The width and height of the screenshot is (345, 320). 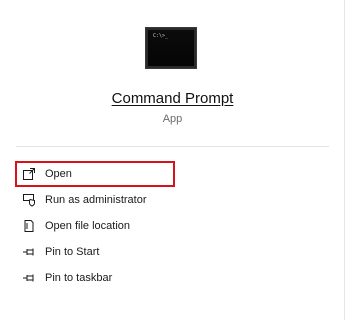 I want to click on terminal-prompt: C:\>_, so click(x=161, y=36).